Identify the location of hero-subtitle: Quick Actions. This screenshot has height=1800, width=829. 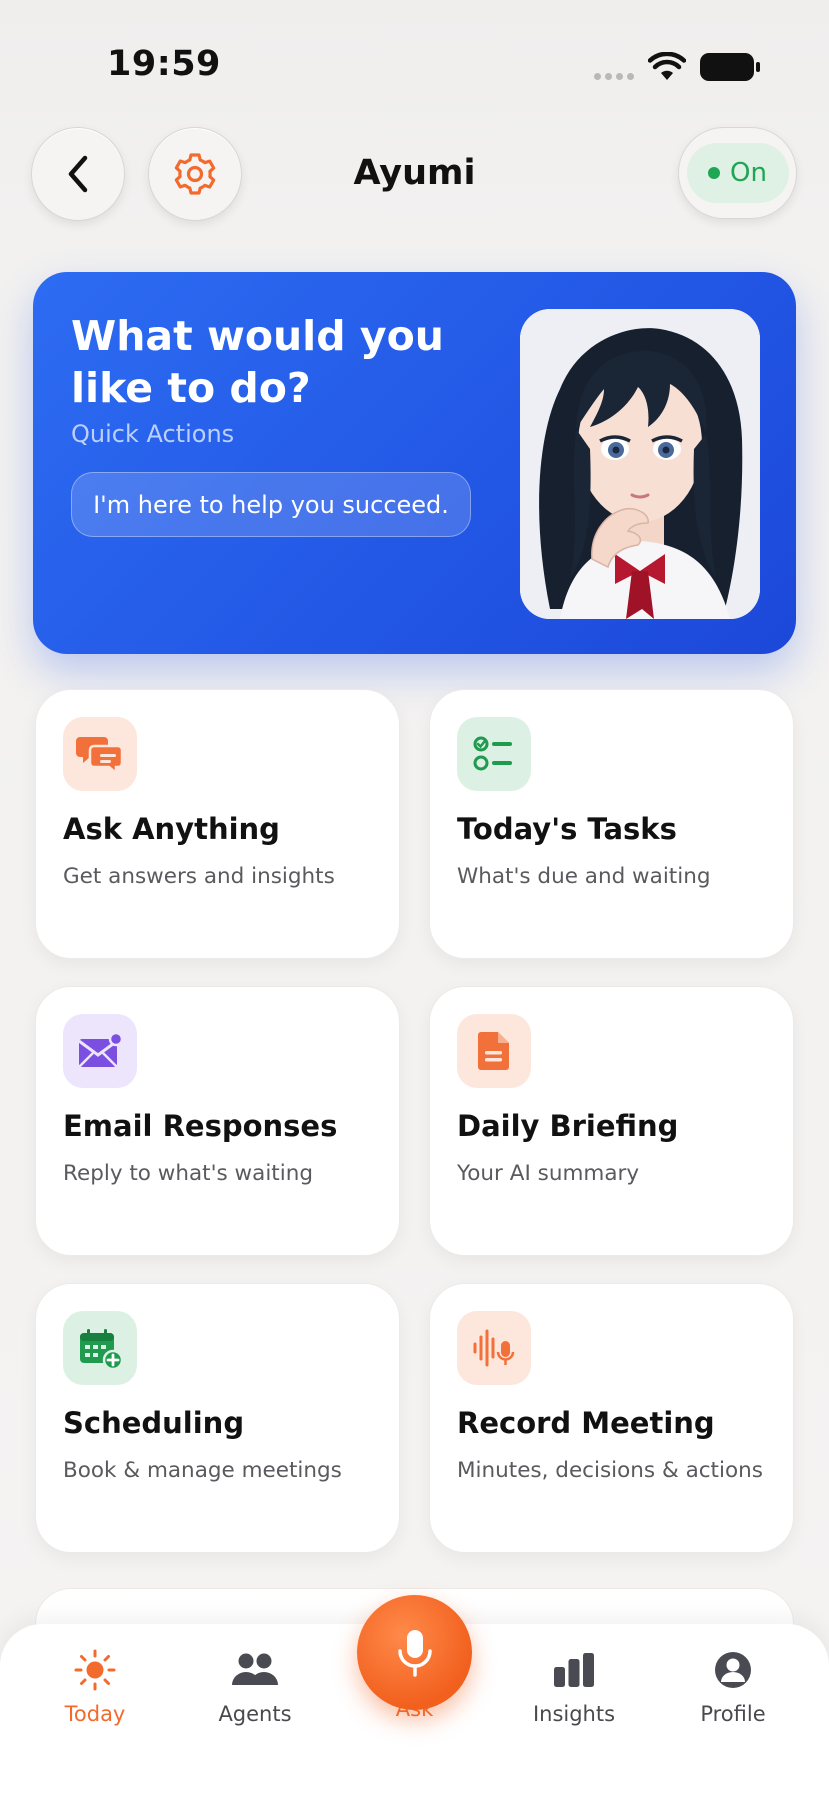
(153, 434).